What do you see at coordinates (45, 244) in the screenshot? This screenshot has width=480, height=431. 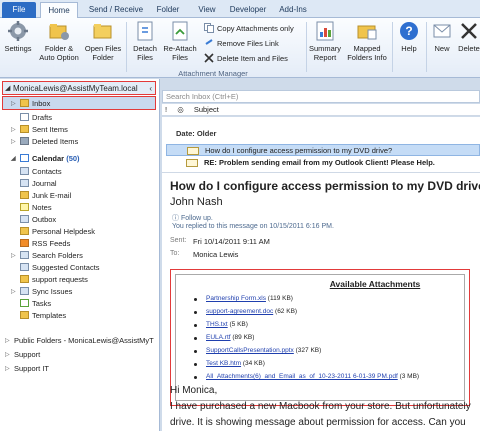 I see `sidebar-item-rss-feeds: RSS Feeds` at bounding box center [45, 244].